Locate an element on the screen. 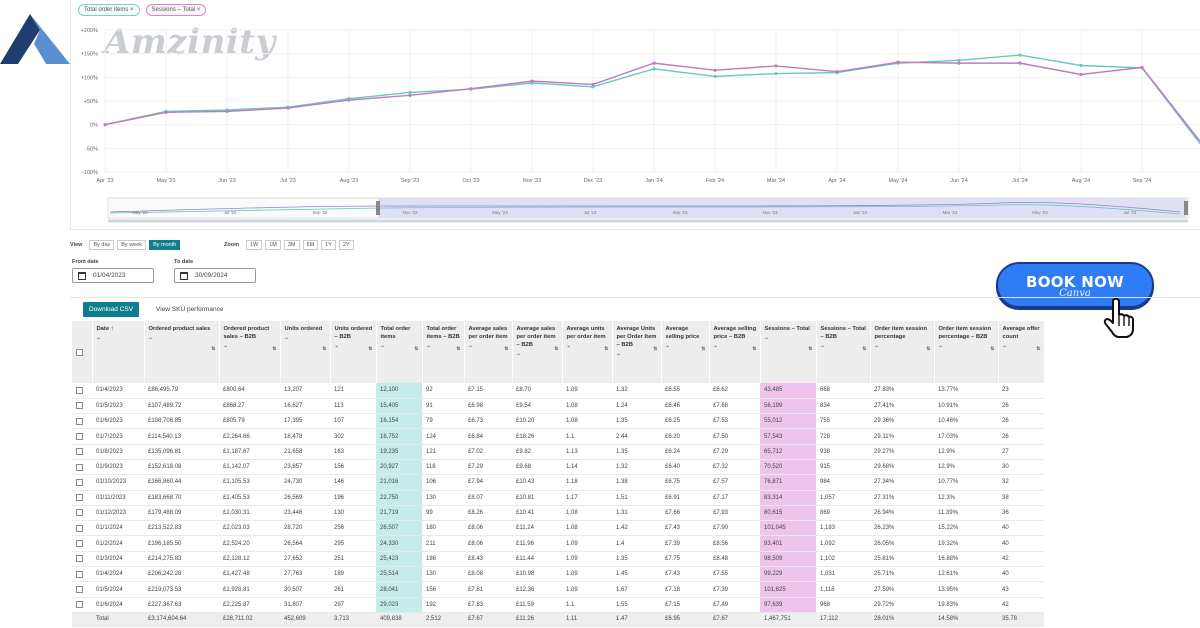  zoom-6m: 6M is located at coordinates (310, 245).